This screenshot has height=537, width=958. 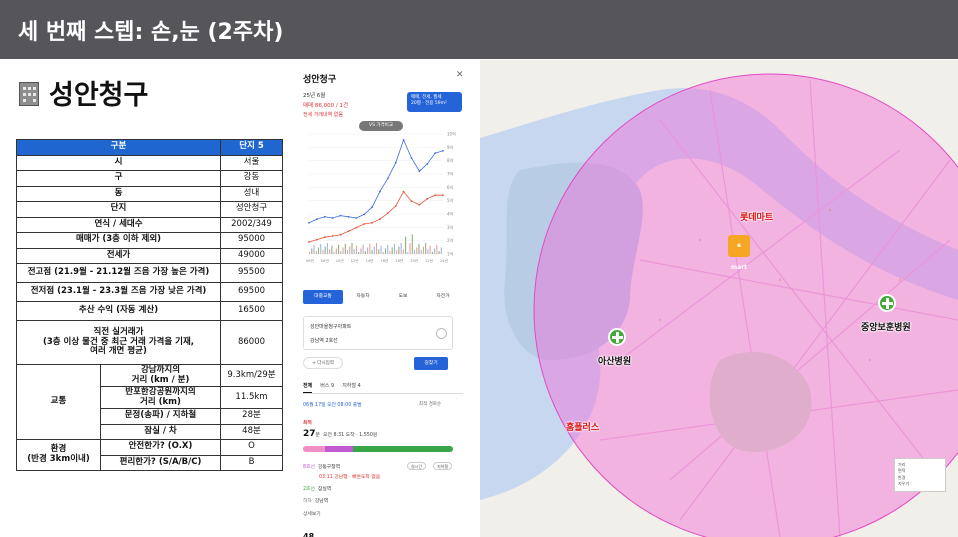 I want to click on subway-pill: 지하철, so click(x=443, y=466).